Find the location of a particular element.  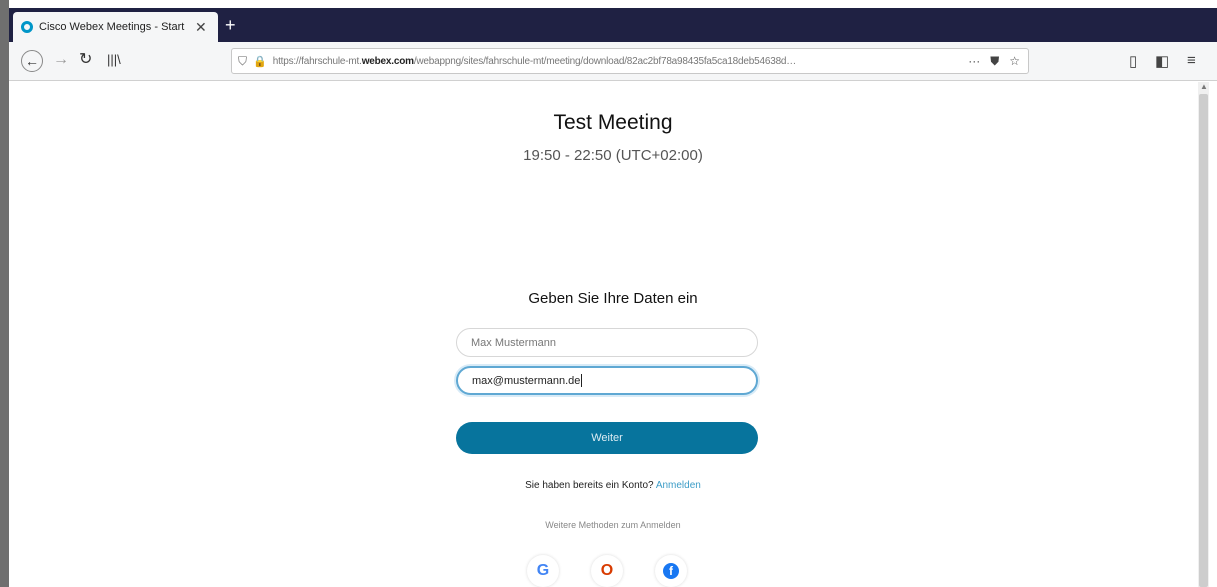

name-placeholder: Max Mustermann is located at coordinates (513, 342).